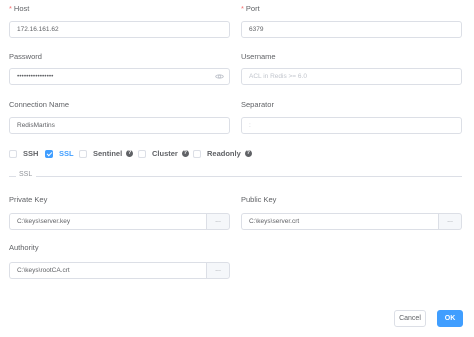  Describe the element at coordinates (35, 76) in the screenshot. I see `password-value: ••••••••••••••••` at that location.